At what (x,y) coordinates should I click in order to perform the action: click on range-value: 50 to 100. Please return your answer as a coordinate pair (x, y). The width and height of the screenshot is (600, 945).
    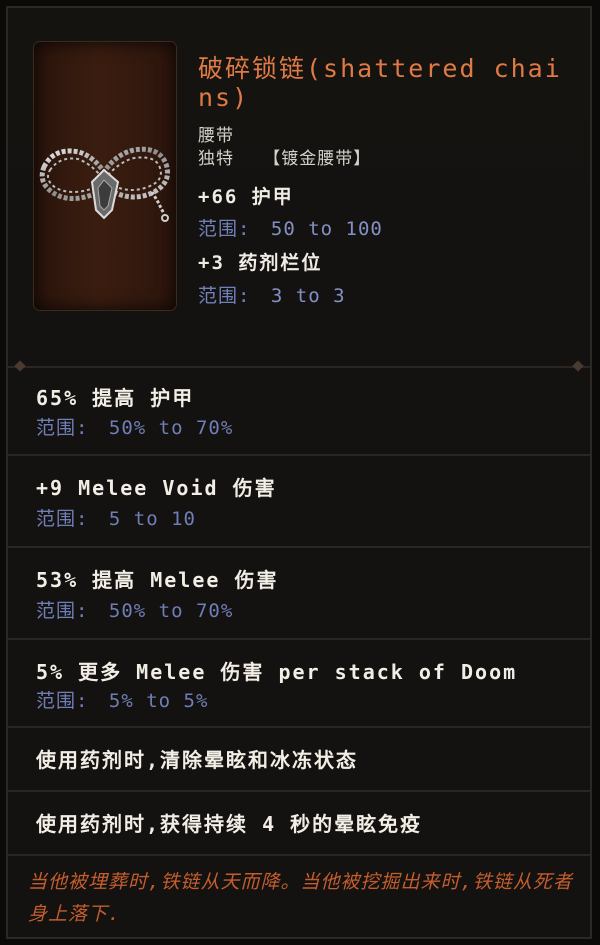
    Looking at the image, I should click on (326, 229).